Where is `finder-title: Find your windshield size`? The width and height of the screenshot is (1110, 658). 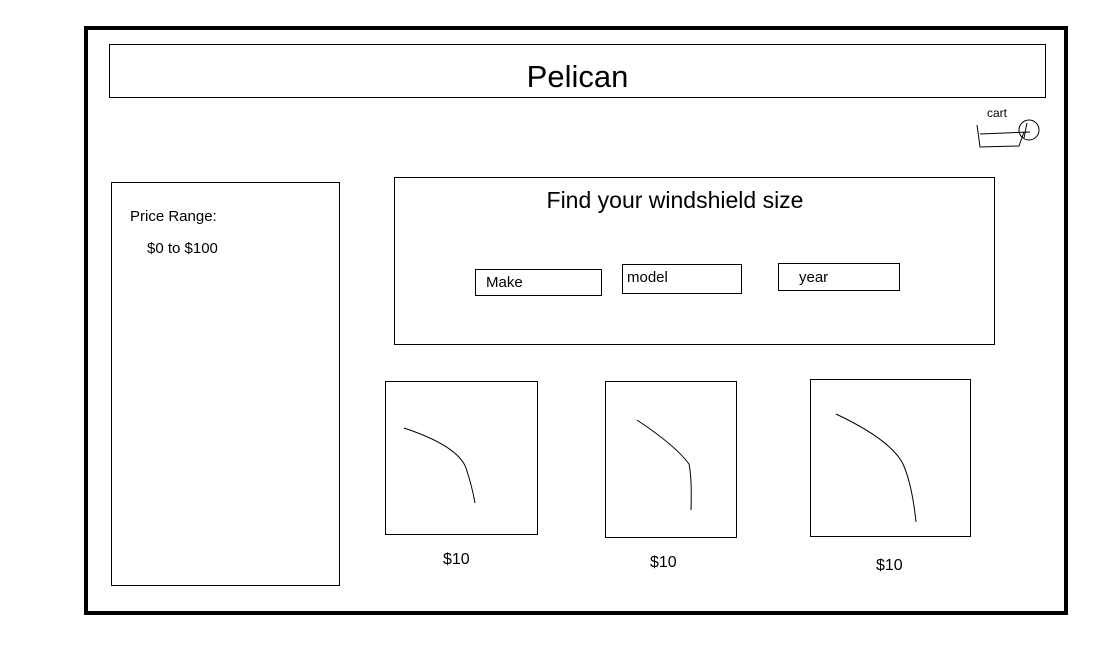
finder-title: Find your windshield size is located at coordinates (675, 200).